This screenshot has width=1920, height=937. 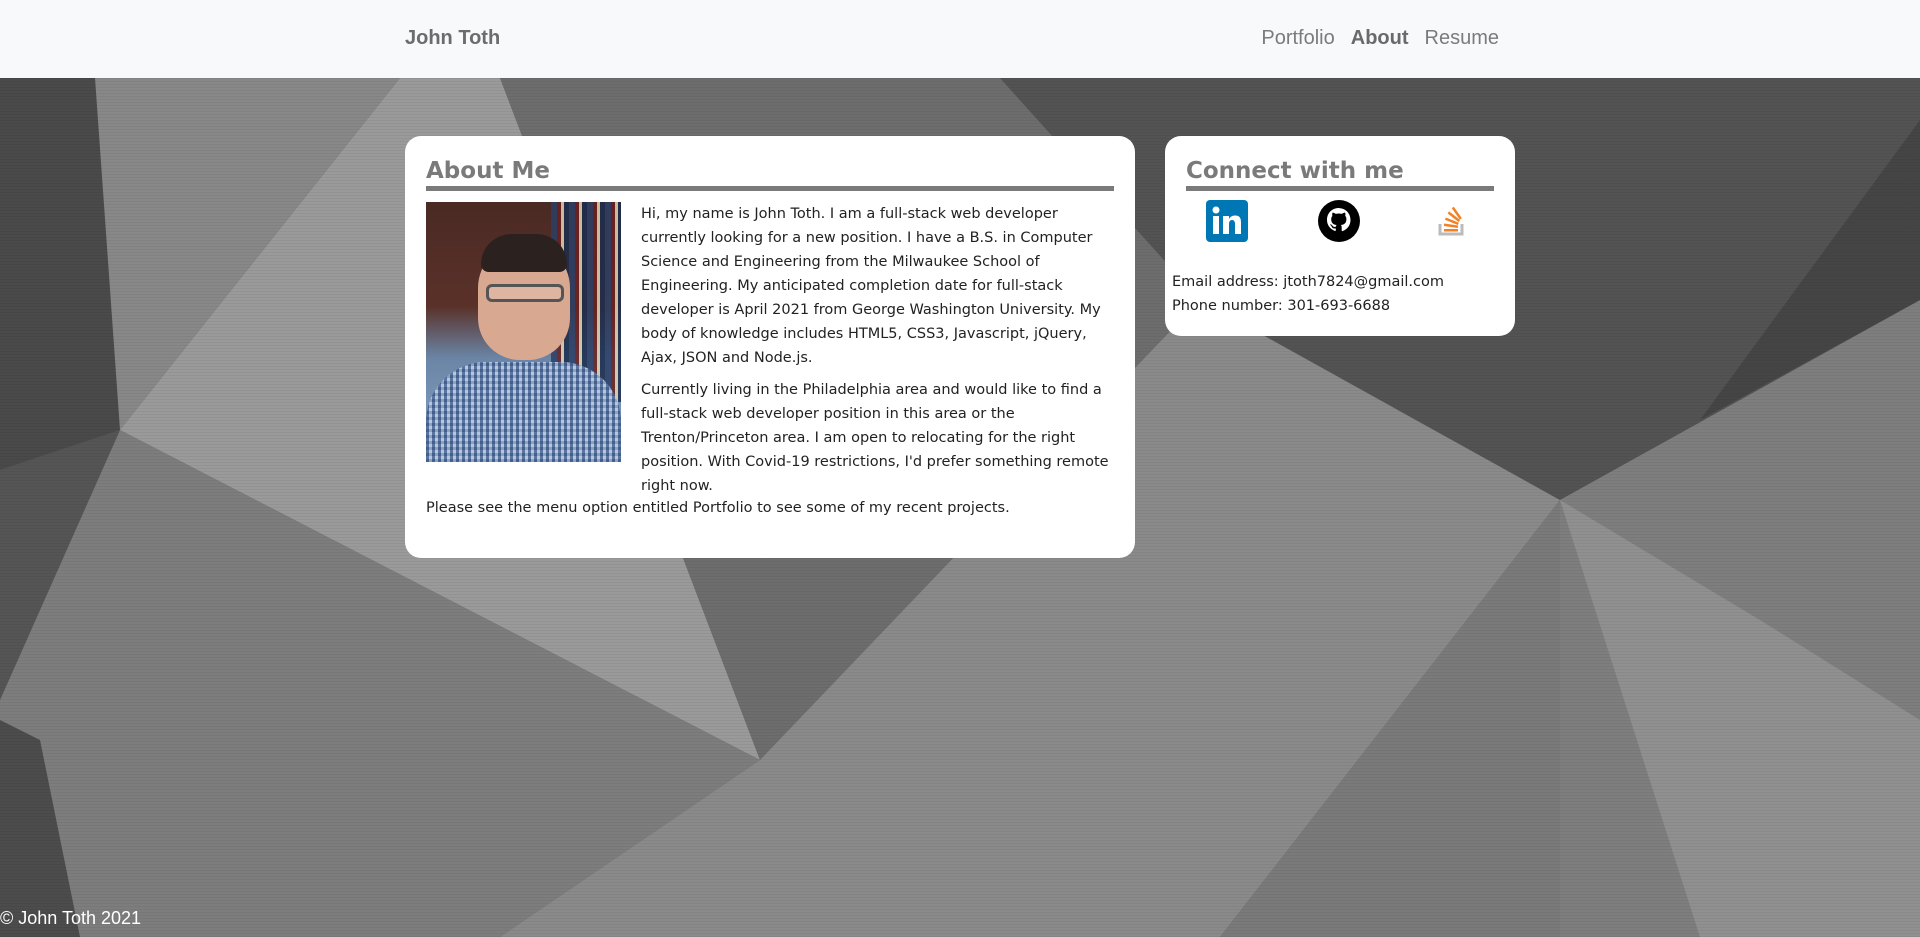 What do you see at coordinates (523, 412) in the screenshot?
I see `shirt` at bounding box center [523, 412].